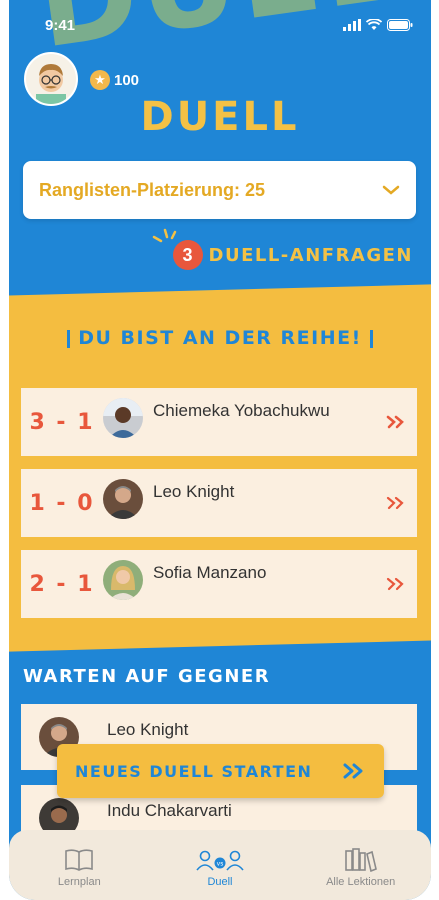 This screenshot has width=439, height=900. What do you see at coordinates (391, 190) in the screenshot?
I see `chevron-down-icon` at bounding box center [391, 190].